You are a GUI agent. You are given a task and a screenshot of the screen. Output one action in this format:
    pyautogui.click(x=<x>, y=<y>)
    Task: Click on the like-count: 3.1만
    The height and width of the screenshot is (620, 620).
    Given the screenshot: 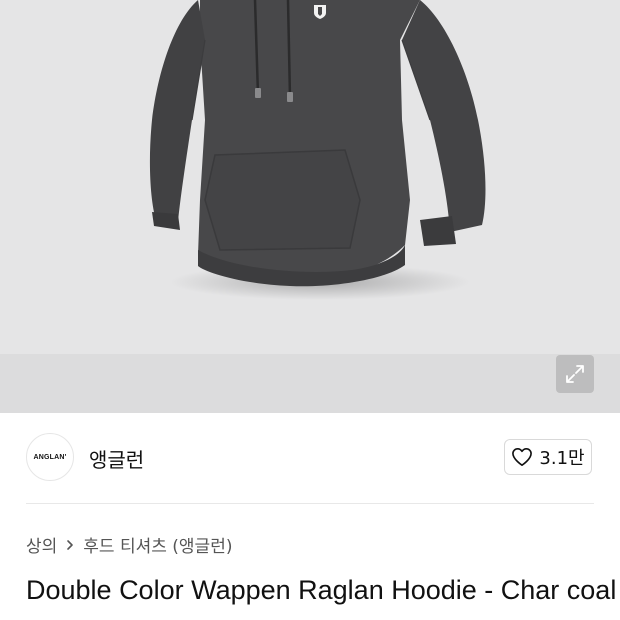 What is the action you would take?
    pyautogui.click(x=562, y=458)
    